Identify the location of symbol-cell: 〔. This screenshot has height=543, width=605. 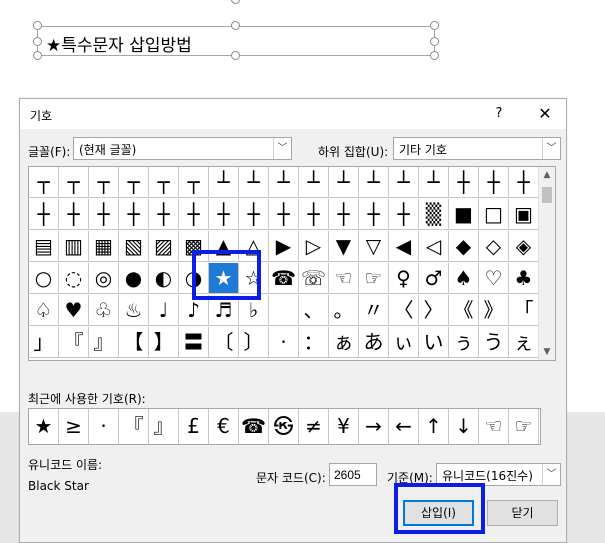
(224, 342).